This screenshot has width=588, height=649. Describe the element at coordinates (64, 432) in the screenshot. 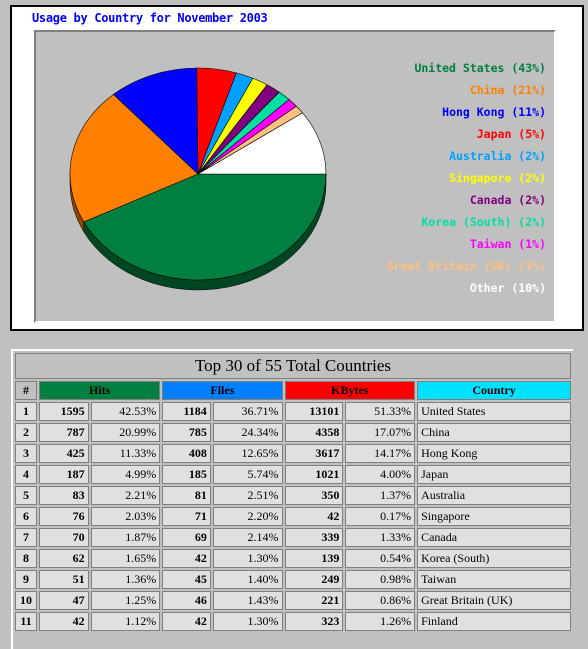

I see `hits-value: 787` at that location.